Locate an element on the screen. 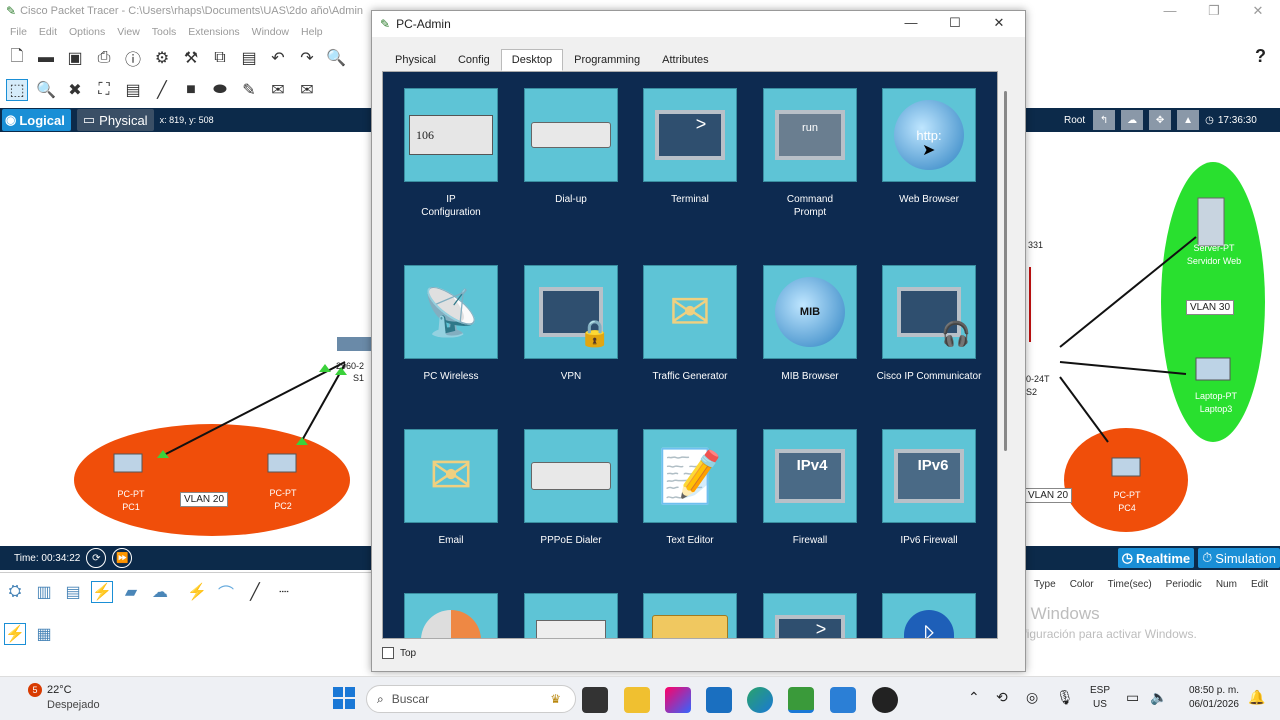  realtime-button: ◷ Realtime is located at coordinates (1156, 558).